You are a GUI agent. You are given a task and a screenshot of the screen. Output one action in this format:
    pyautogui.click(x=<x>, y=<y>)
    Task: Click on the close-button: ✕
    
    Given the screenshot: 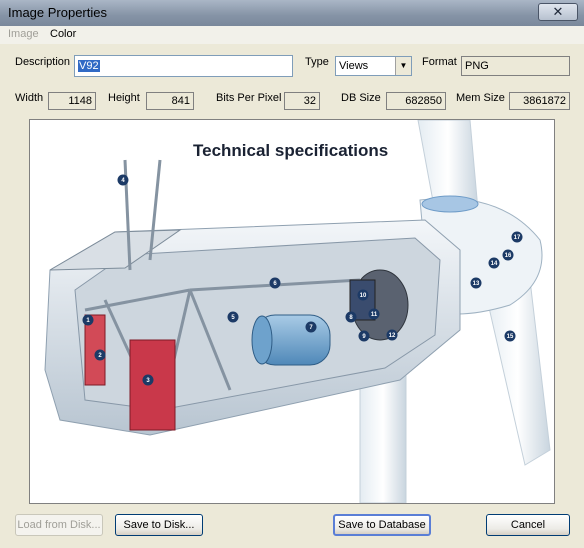 What is the action you would take?
    pyautogui.click(x=558, y=12)
    